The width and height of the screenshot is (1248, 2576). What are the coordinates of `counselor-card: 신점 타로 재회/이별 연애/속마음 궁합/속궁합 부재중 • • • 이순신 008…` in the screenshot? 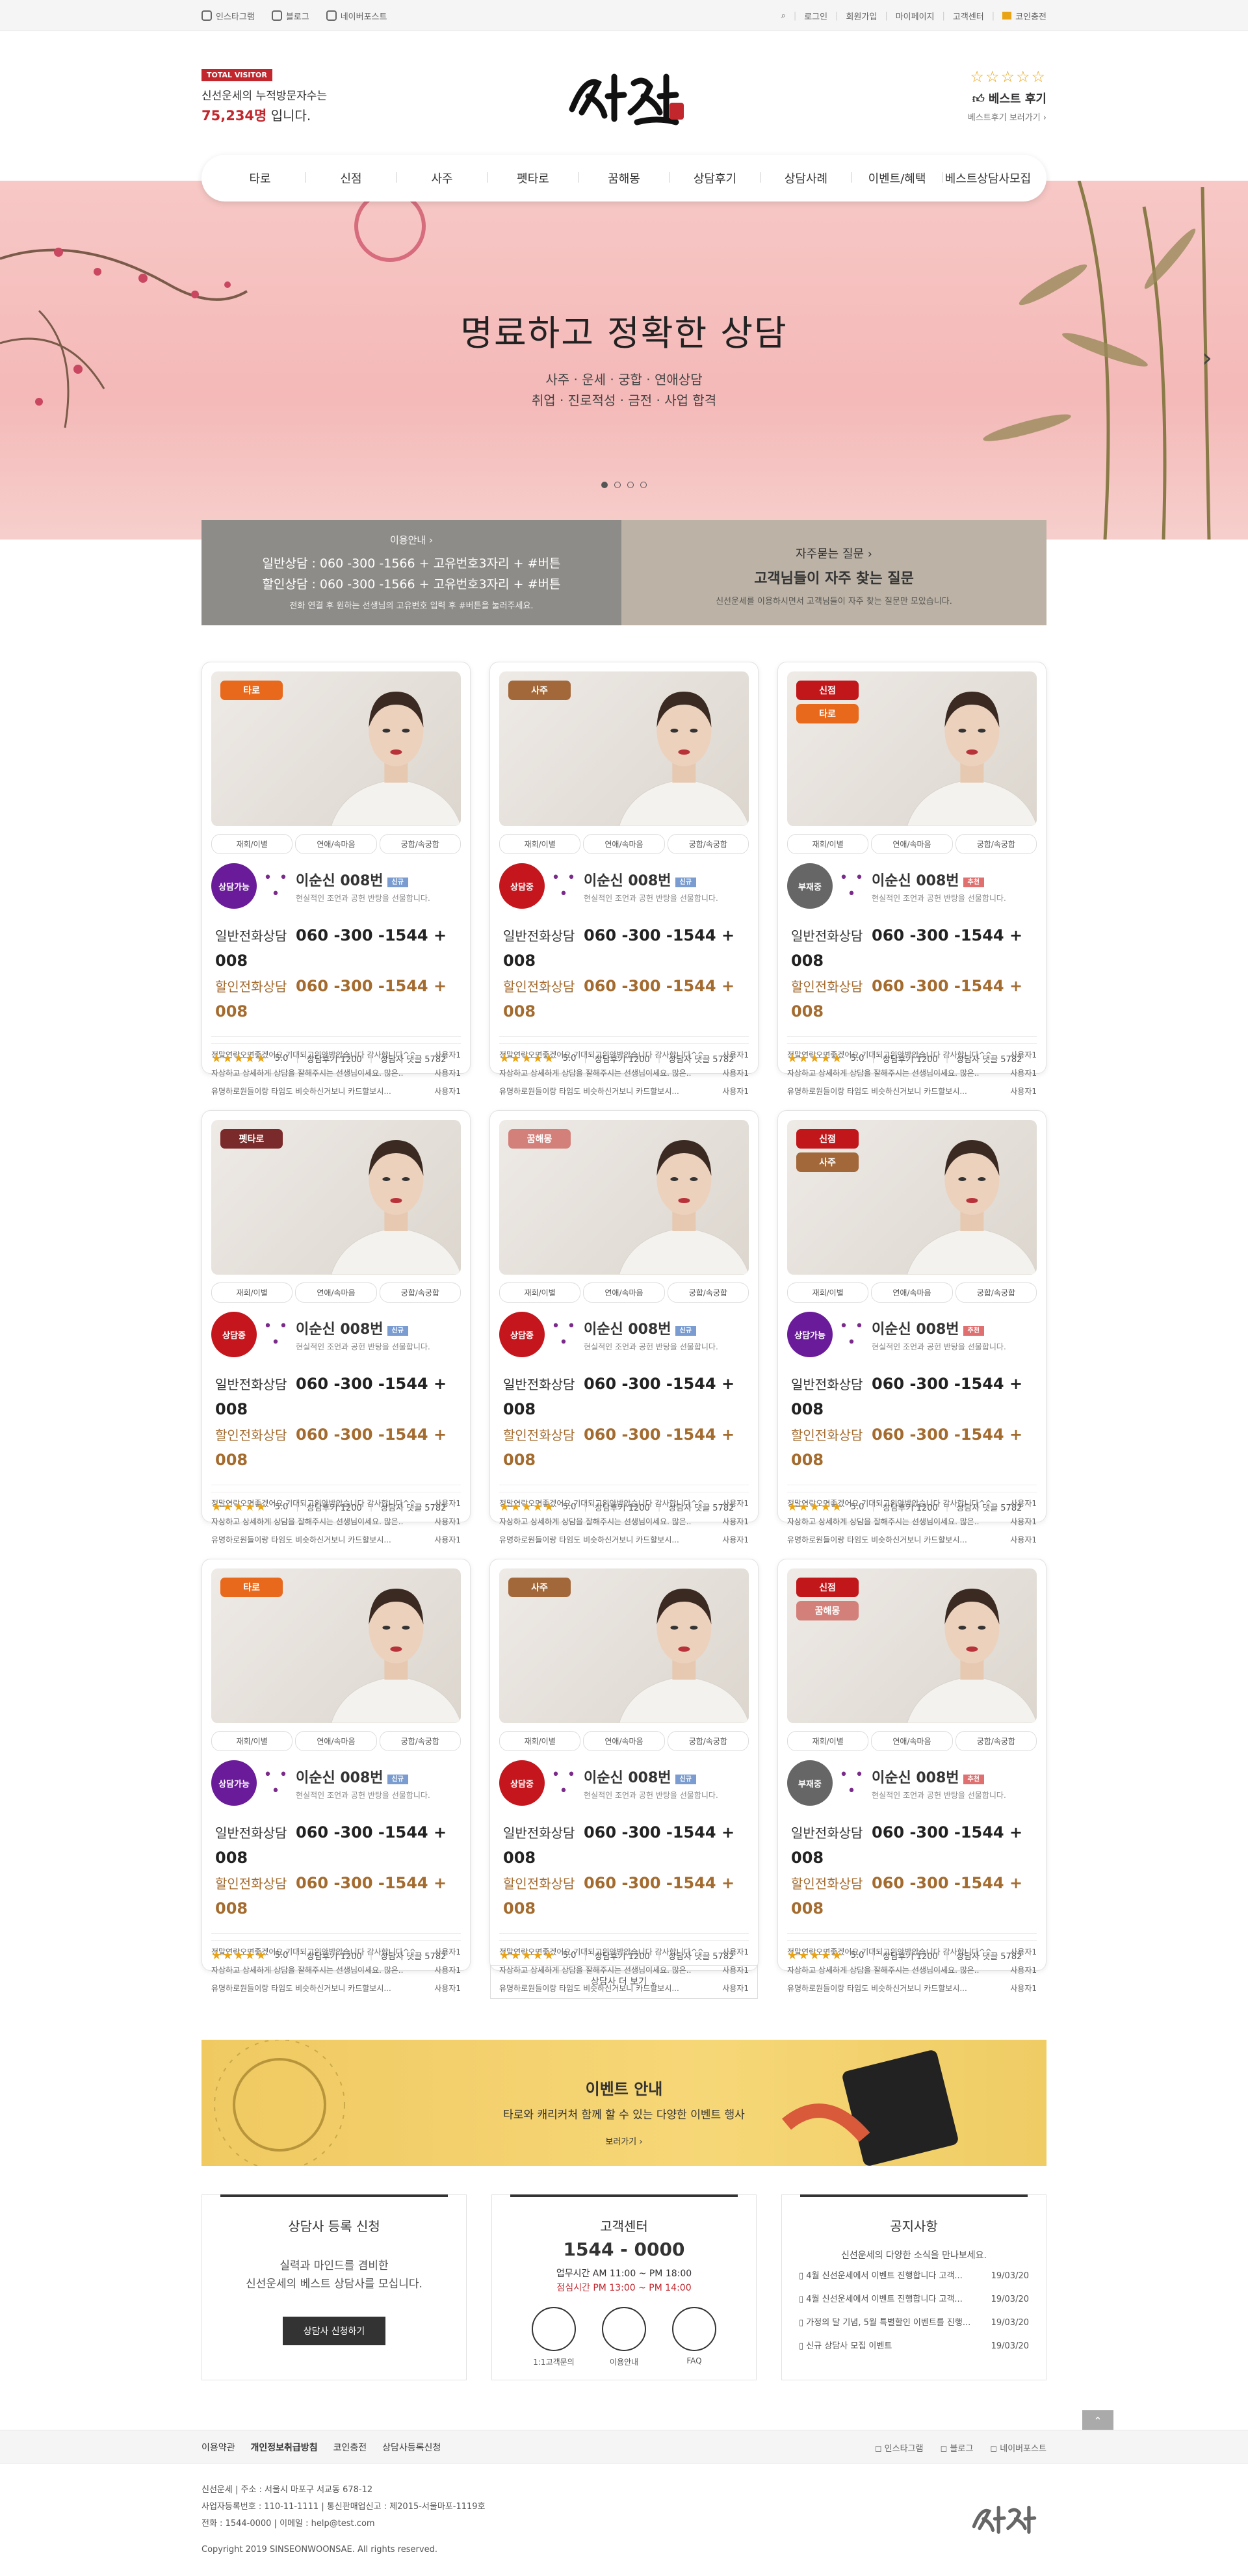 It's located at (912, 879).